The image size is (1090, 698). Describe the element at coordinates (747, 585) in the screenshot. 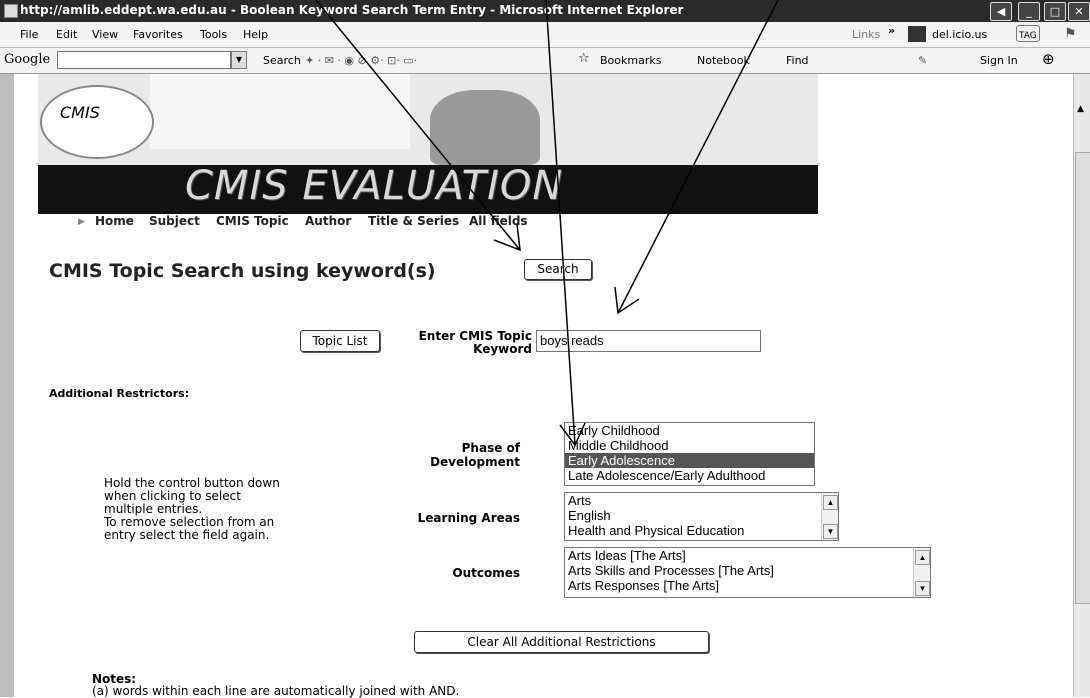

I see `outcome-option: Arts Responses [The Arts]` at that location.